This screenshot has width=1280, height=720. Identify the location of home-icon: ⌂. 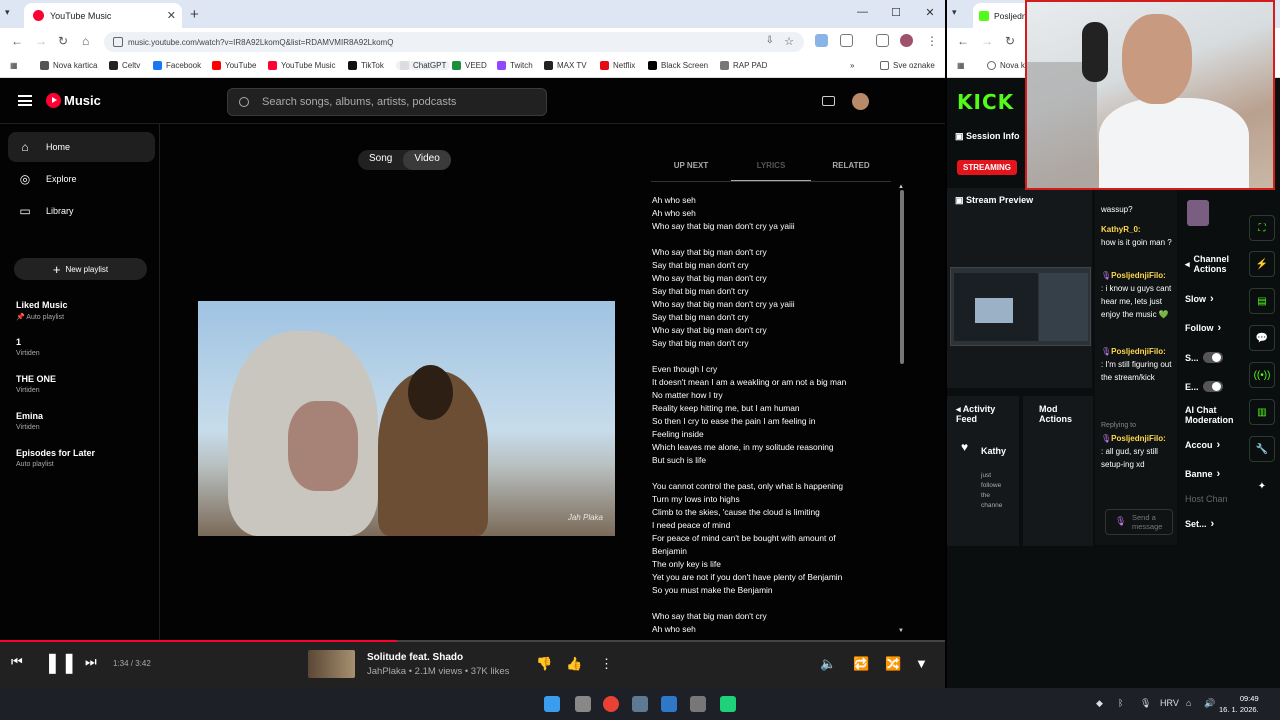
(85, 41).